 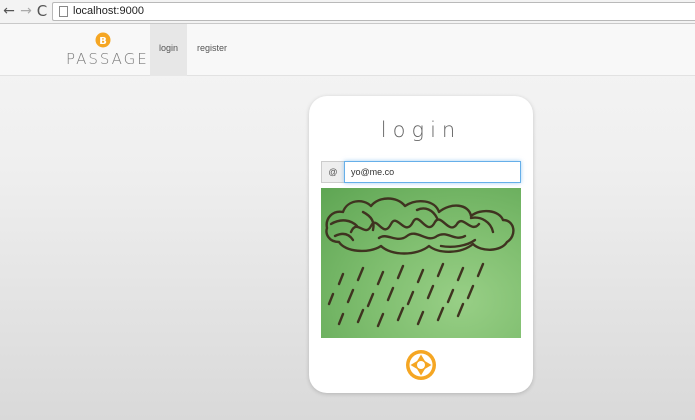 What do you see at coordinates (421, 130) in the screenshot?
I see `page-title: login` at bounding box center [421, 130].